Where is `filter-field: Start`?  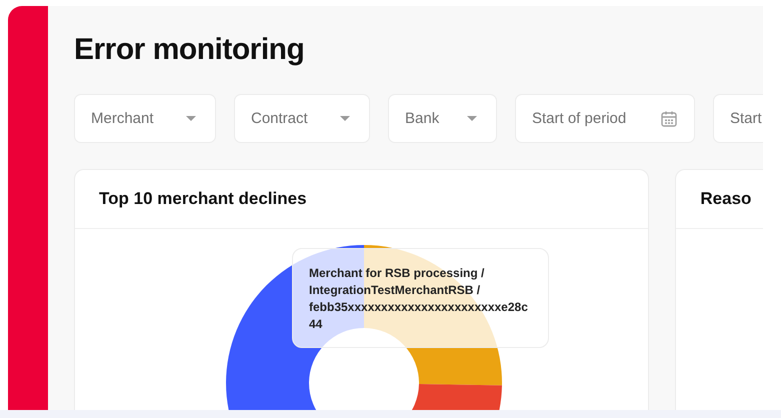 filter-field: Start is located at coordinates (738, 118).